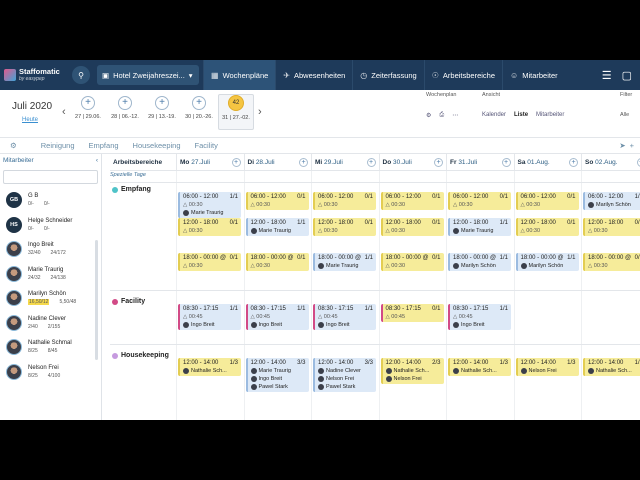  What do you see at coordinates (480, 162) in the screenshot?
I see `day-header: Fr 31.Juli +` at bounding box center [480, 162].